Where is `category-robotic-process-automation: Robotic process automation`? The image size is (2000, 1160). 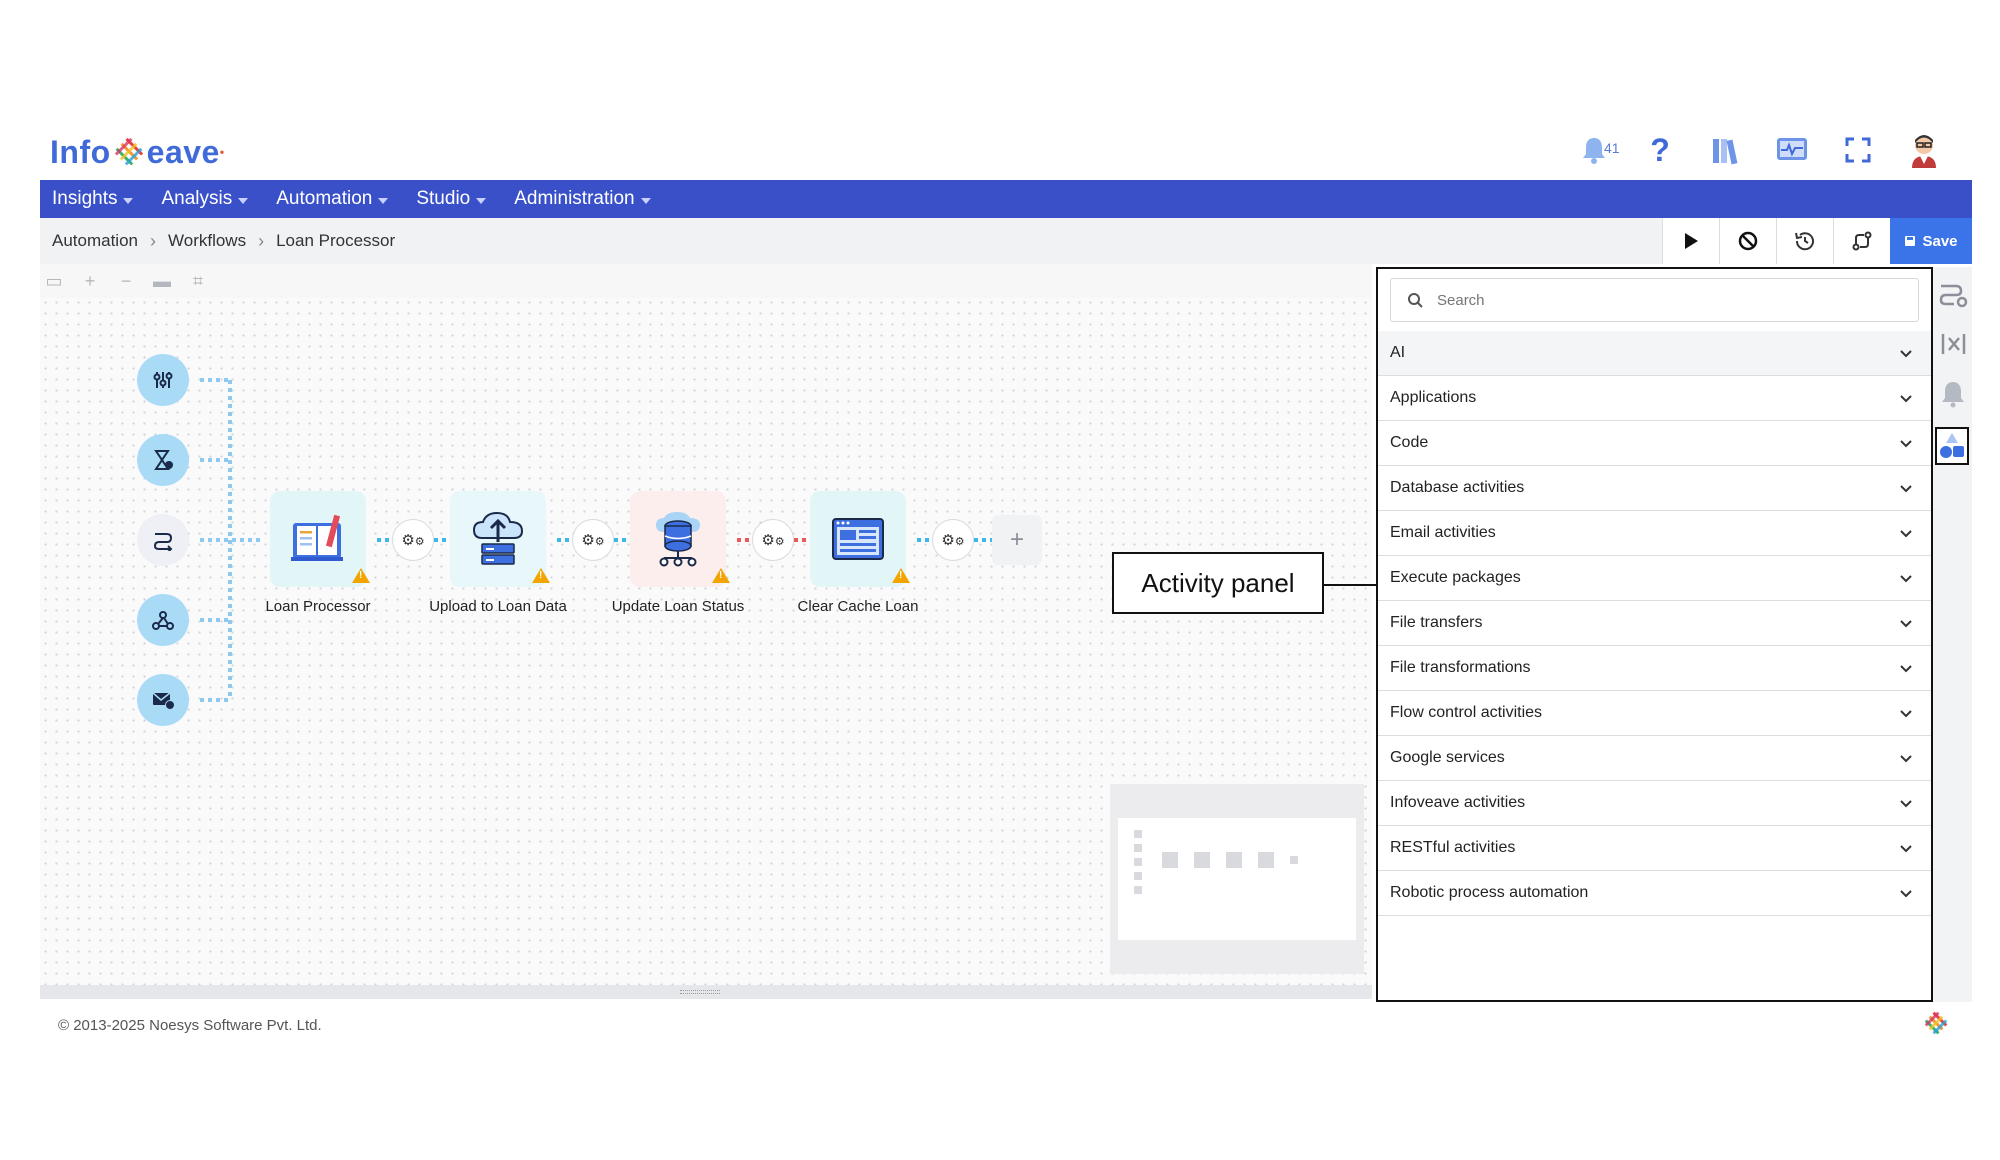
category-robotic-process-automation: Robotic process automation is located at coordinates (1654, 893).